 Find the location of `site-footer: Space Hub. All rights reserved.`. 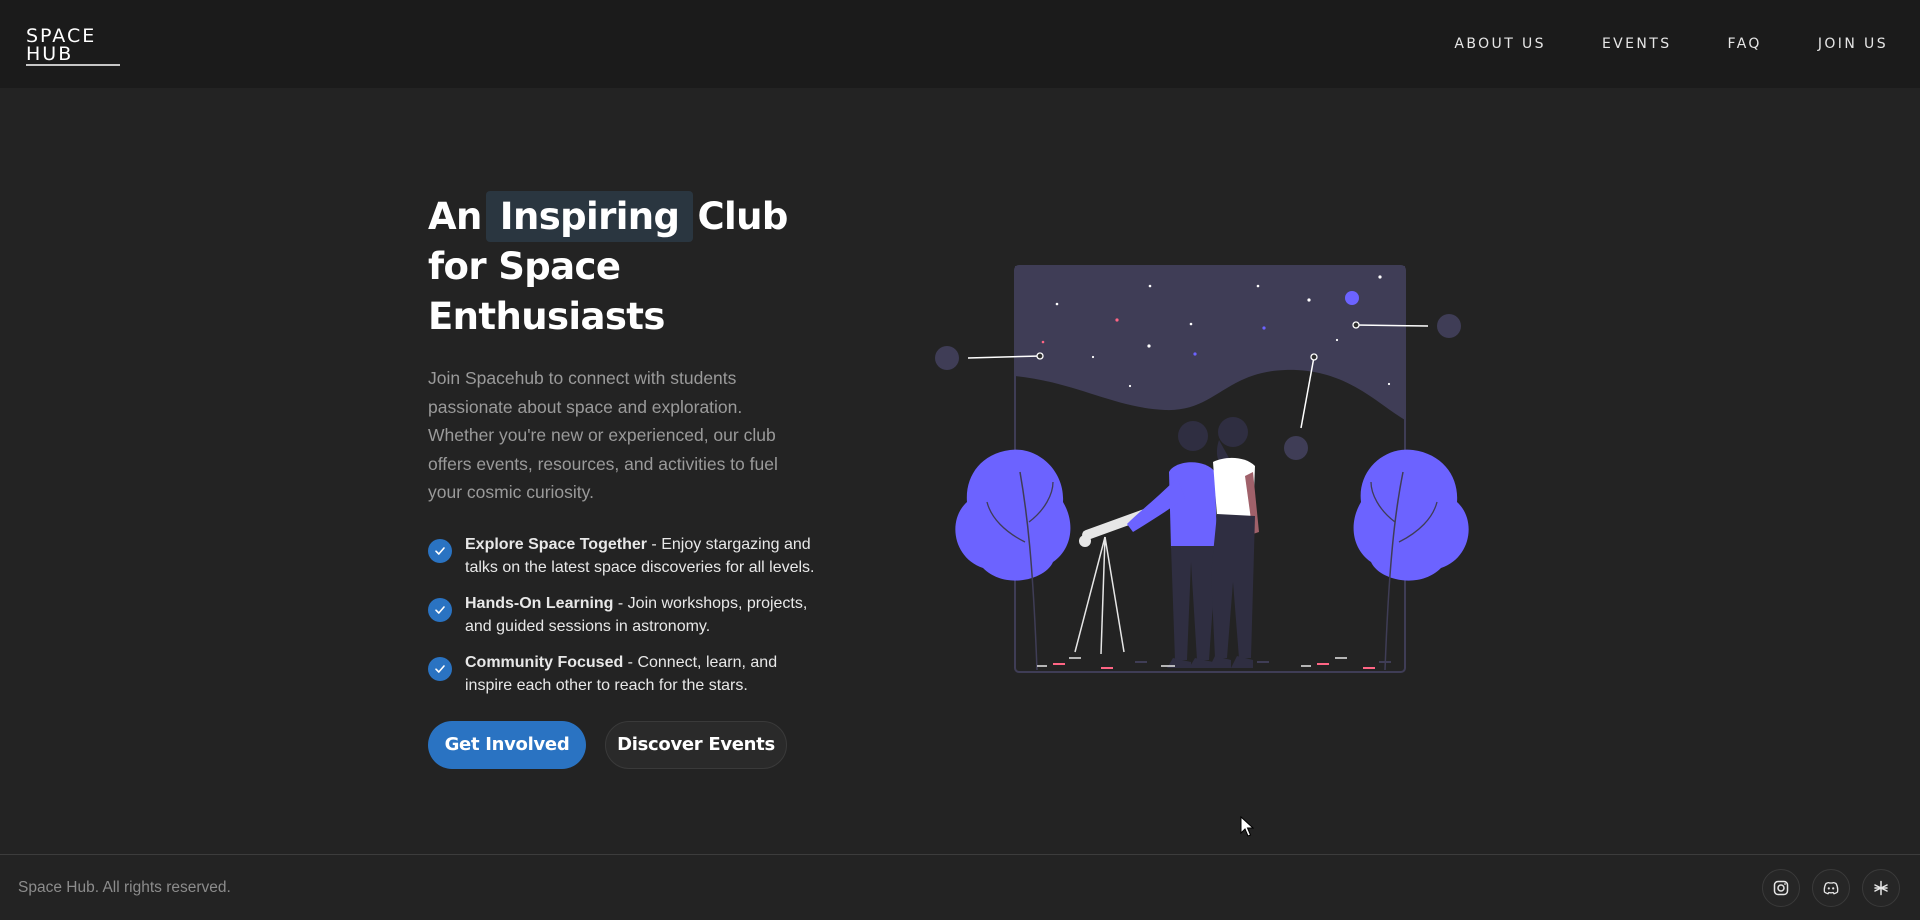

site-footer: Space Hub. All rights reserved. is located at coordinates (960, 887).